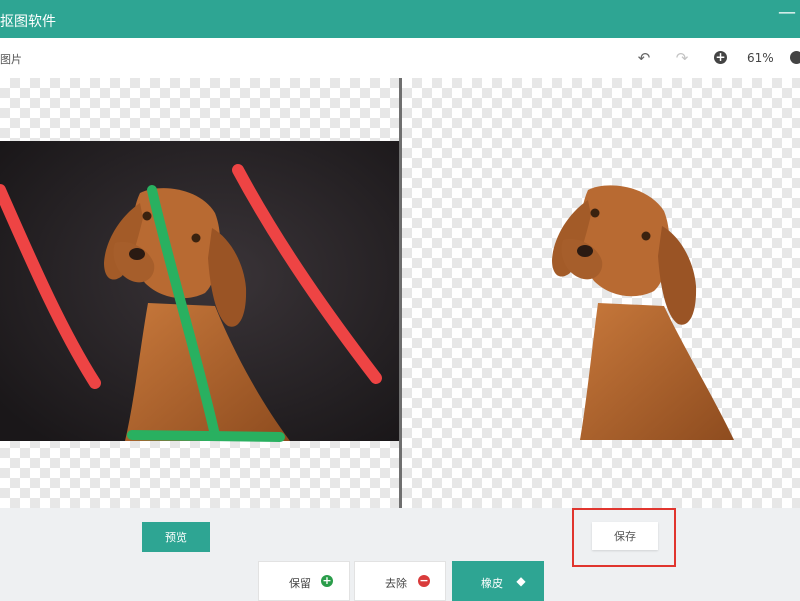 The image size is (800, 601). What do you see at coordinates (424, 580) in the screenshot?
I see `minus-circle-icon: −` at bounding box center [424, 580].